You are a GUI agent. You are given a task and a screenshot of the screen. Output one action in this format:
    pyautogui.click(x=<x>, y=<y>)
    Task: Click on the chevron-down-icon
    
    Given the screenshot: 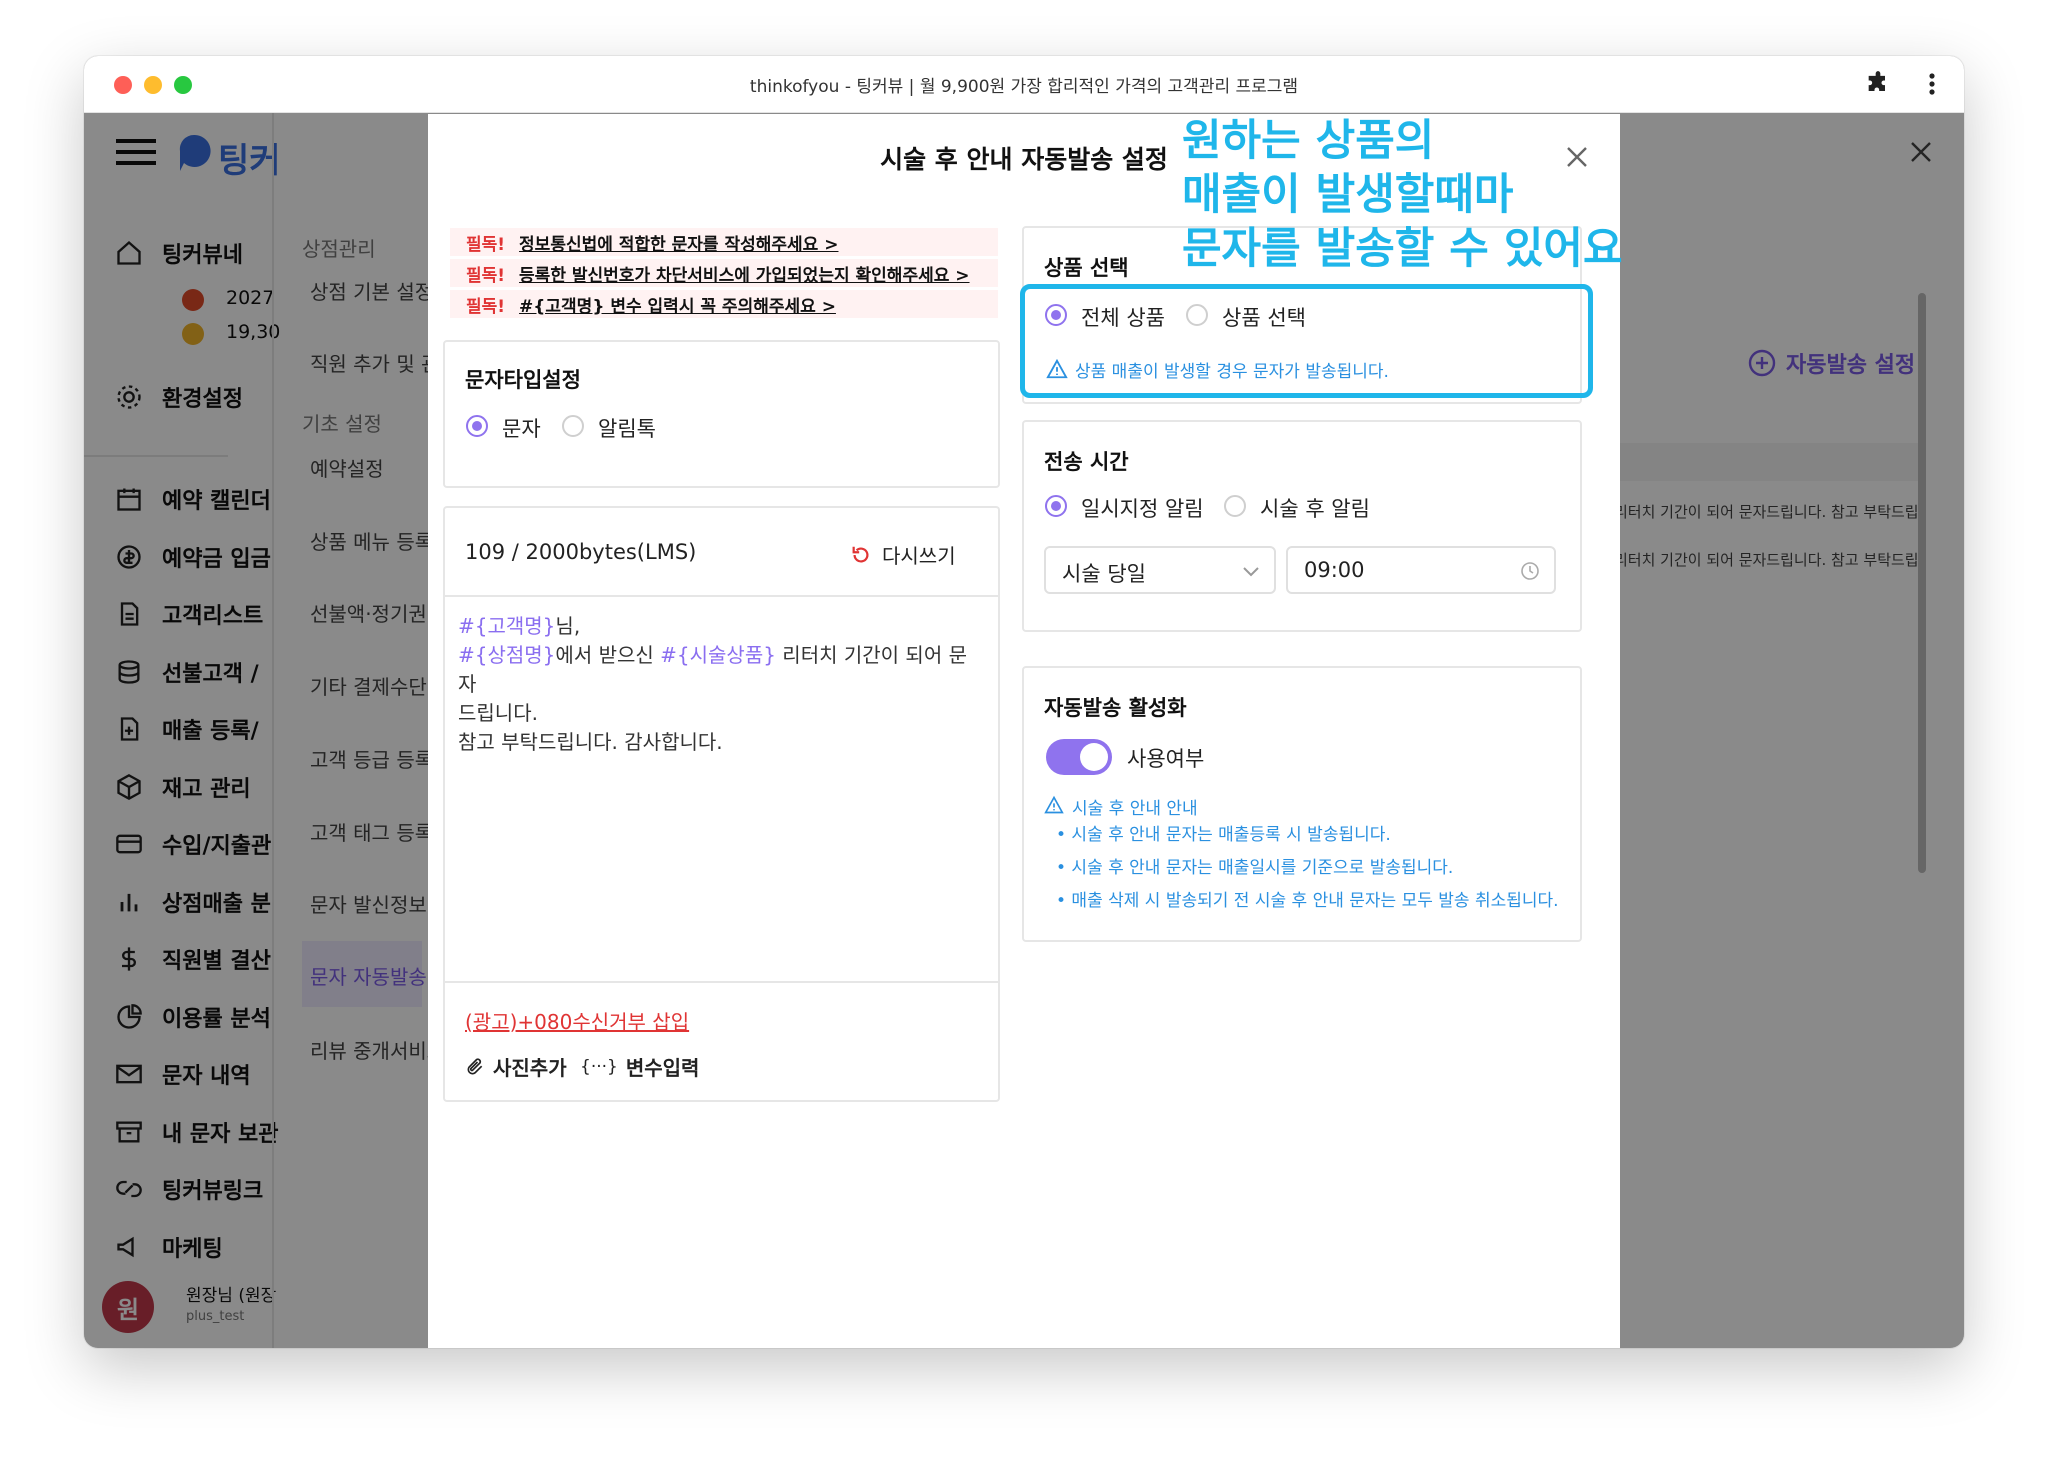 What is the action you would take?
    pyautogui.click(x=1251, y=572)
    